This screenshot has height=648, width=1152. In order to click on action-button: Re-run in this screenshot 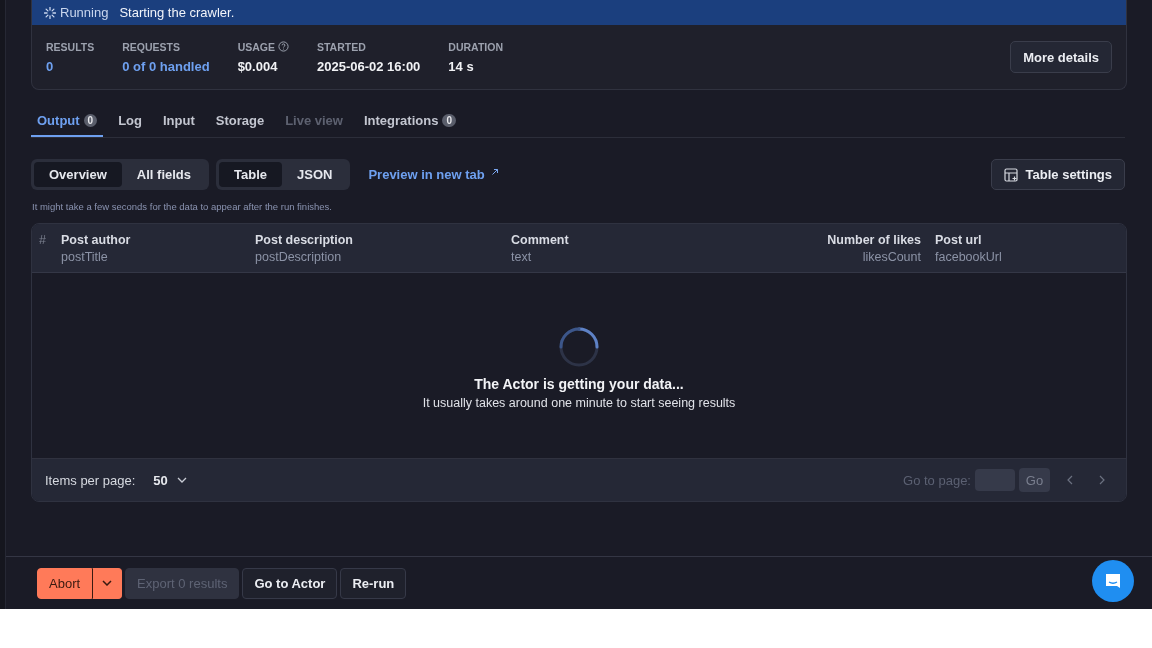, I will do `click(373, 583)`.